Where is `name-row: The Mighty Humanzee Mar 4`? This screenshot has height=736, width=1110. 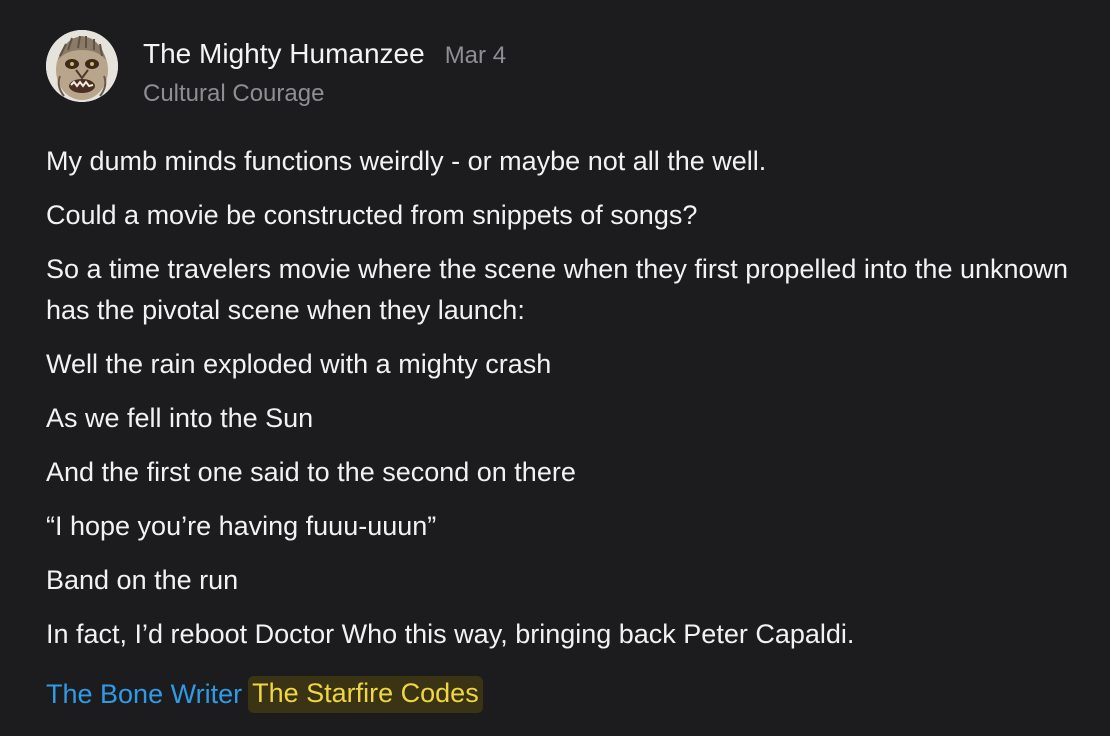 name-row: The Mighty Humanzee Mar 4 is located at coordinates (324, 54).